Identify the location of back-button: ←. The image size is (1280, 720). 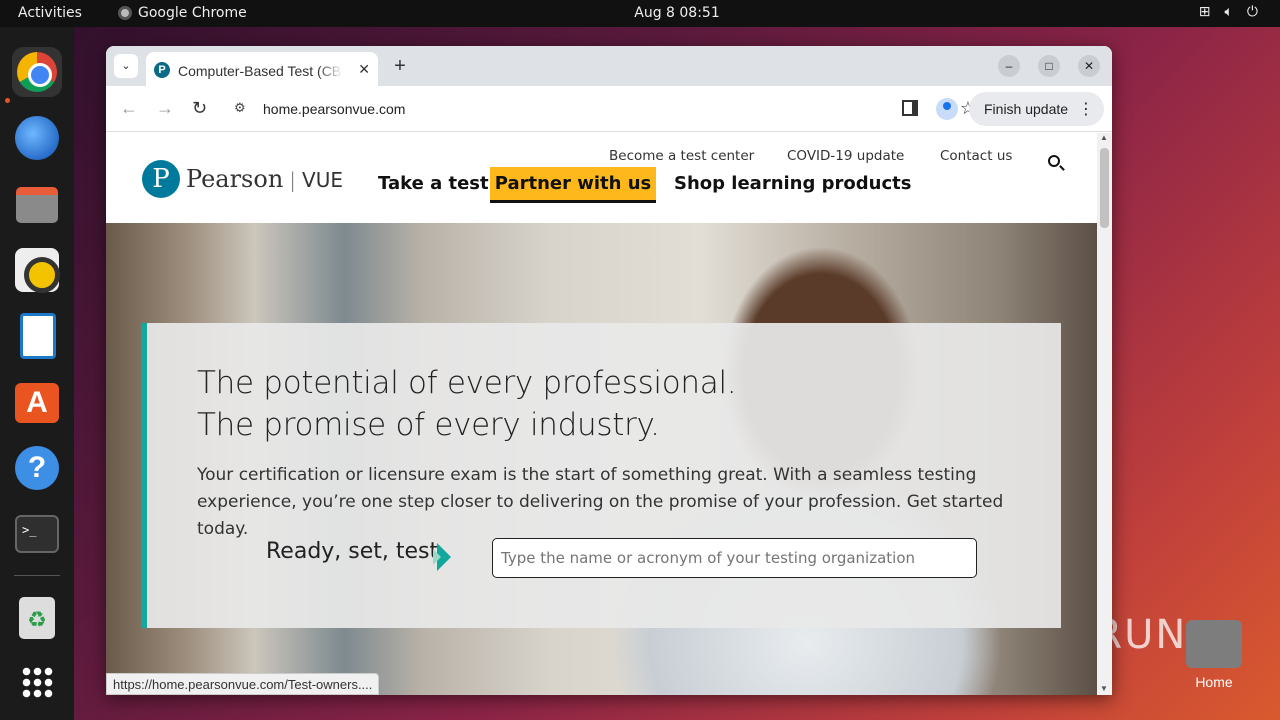
(129, 108).